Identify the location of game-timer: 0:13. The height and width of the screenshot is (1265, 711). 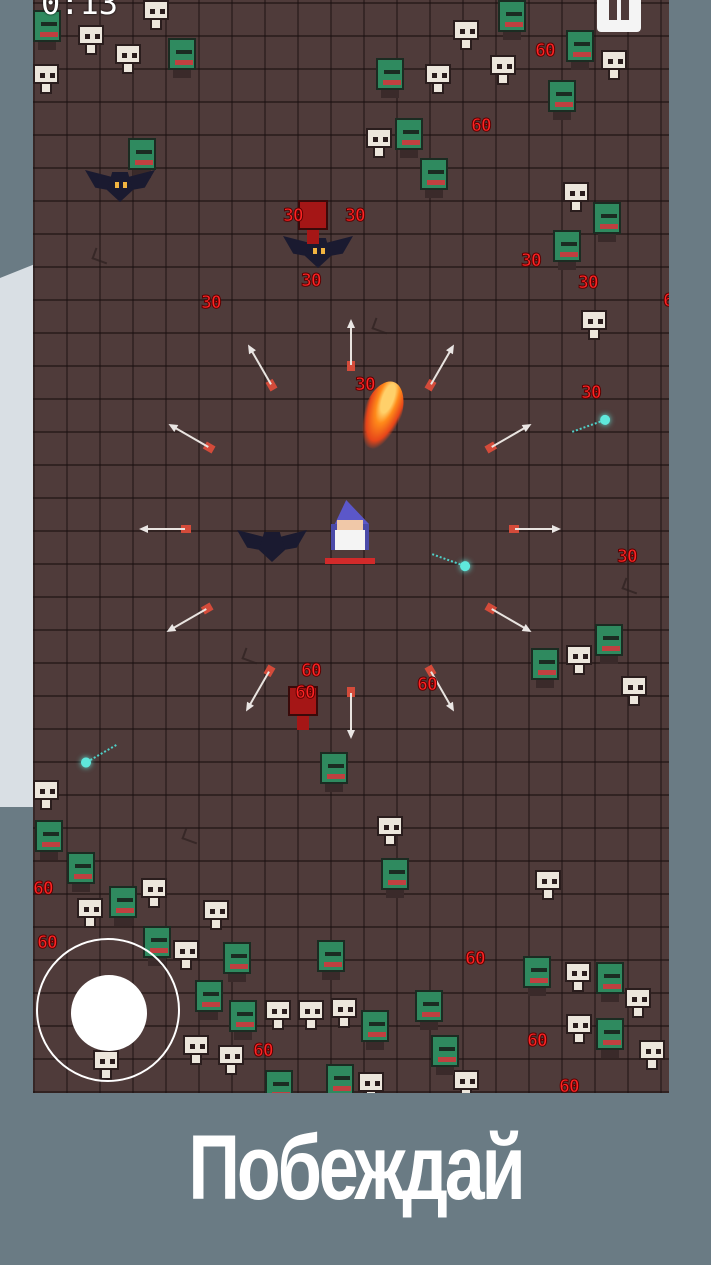
(80, 11).